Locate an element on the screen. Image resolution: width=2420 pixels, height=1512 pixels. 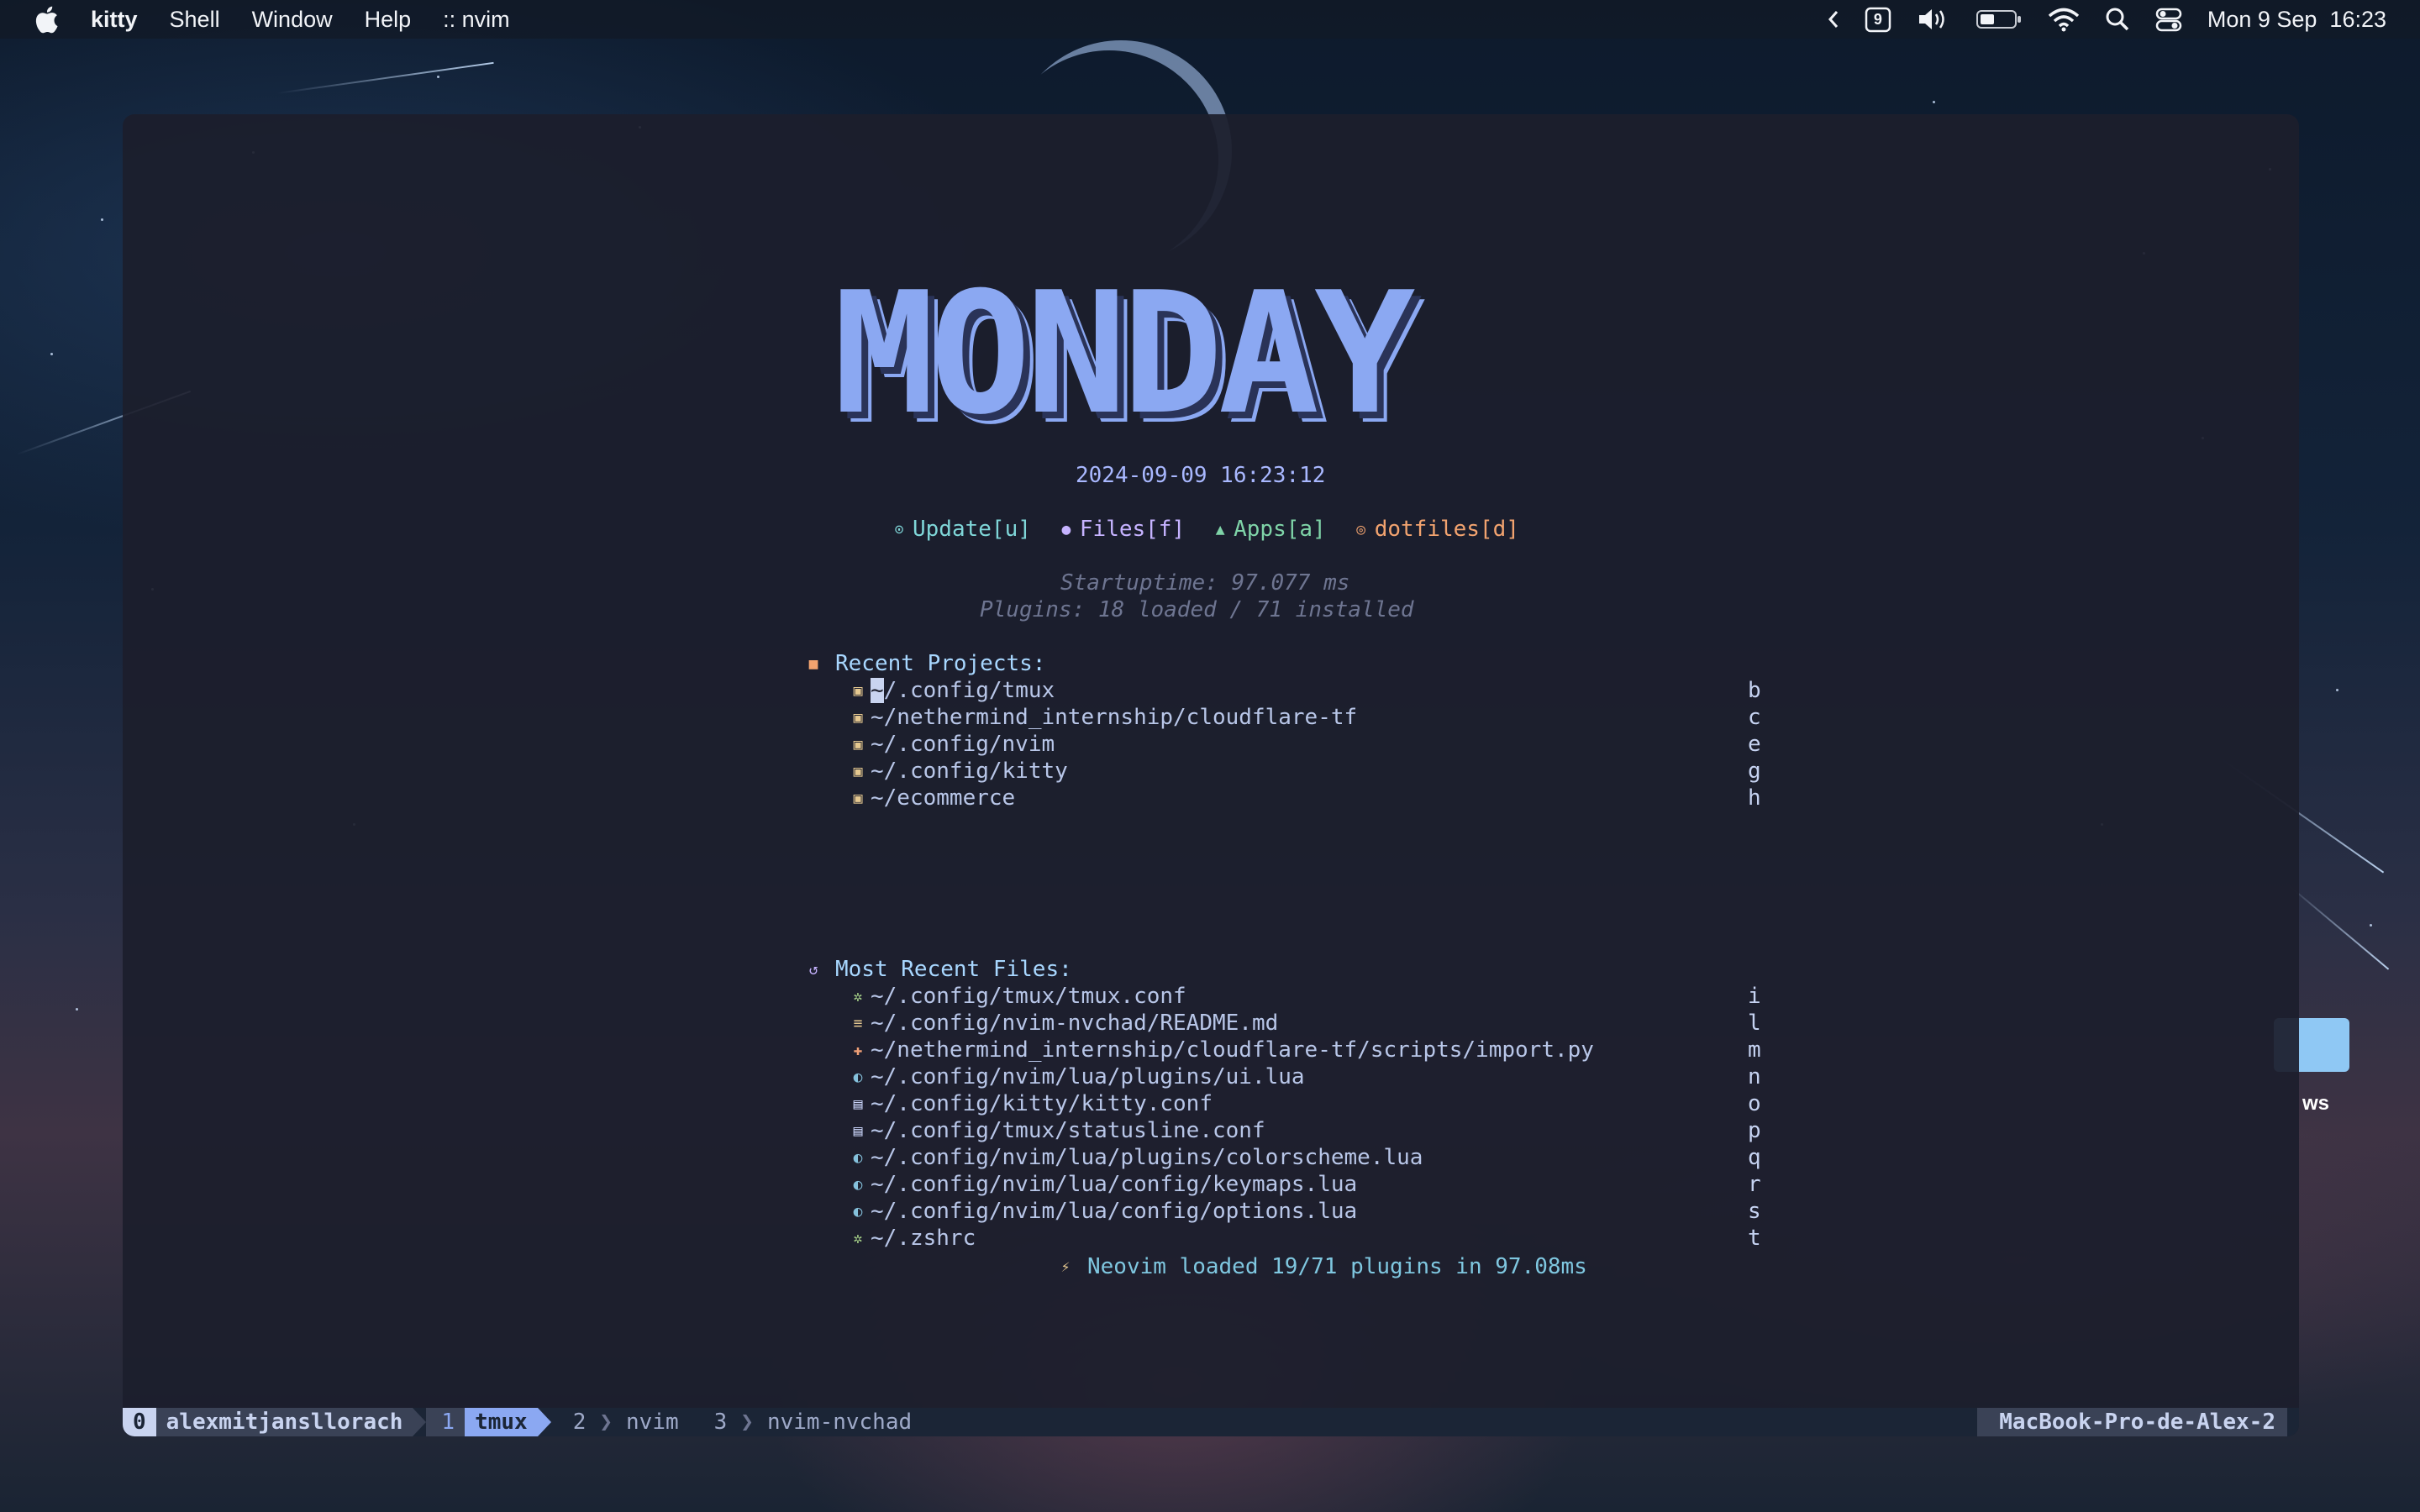
window-3-name: nvim-nvchad is located at coordinates (840, 1422).